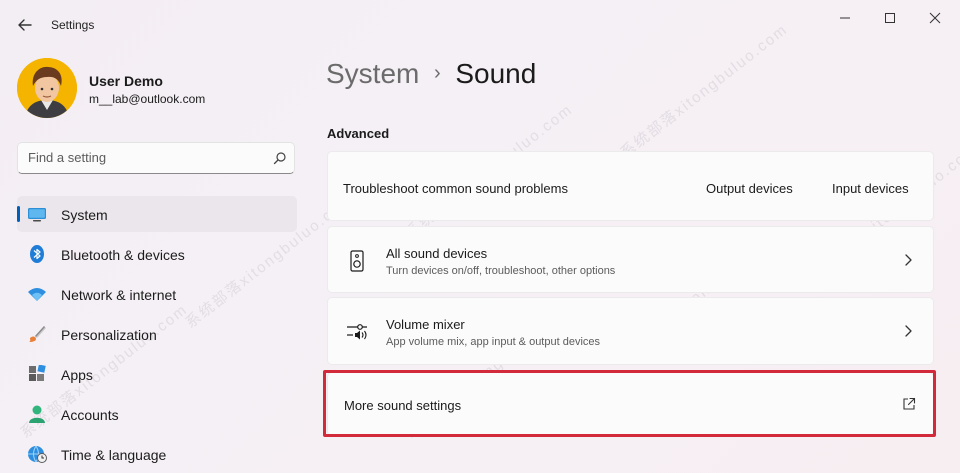  Describe the element at coordinates (157, 414) in the screenshot. I see `sidebar-item-accounts: Accounts` at that location.